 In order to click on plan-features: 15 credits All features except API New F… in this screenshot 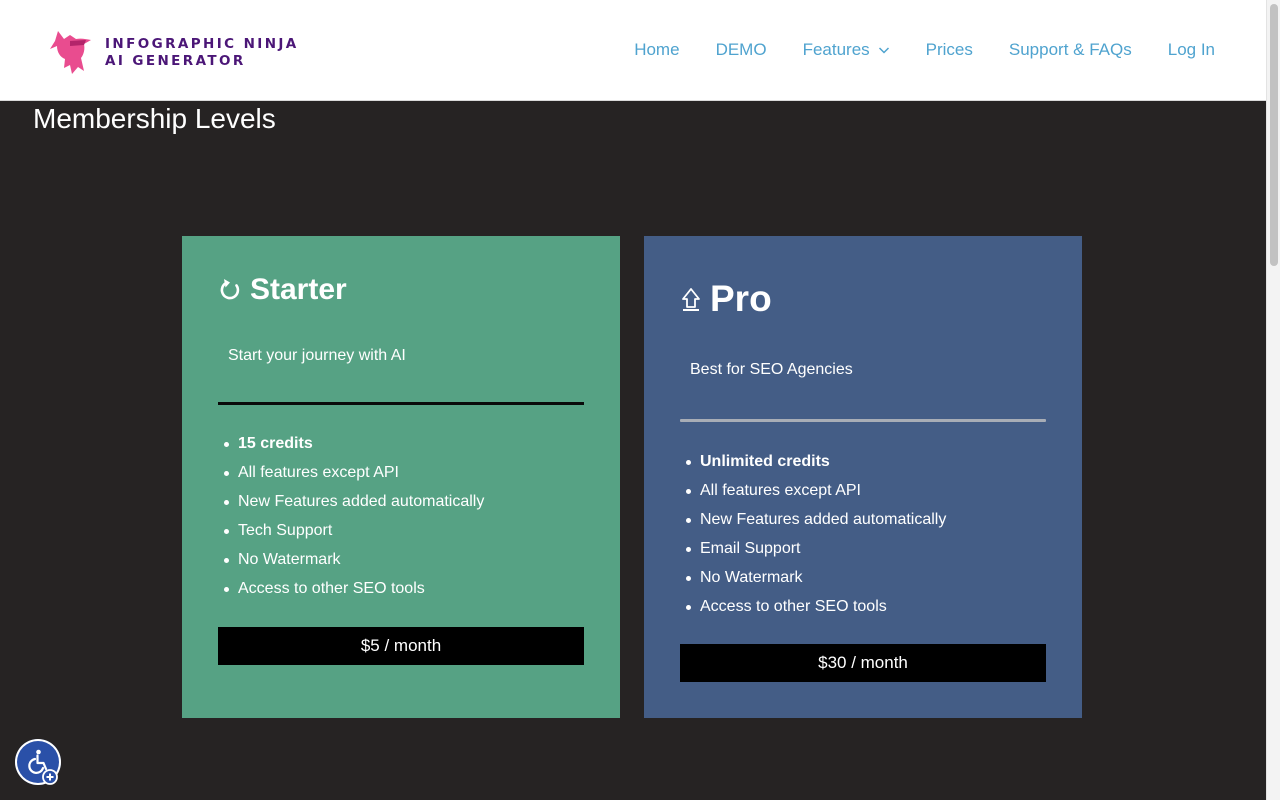, I will do `click(353, 521)`.